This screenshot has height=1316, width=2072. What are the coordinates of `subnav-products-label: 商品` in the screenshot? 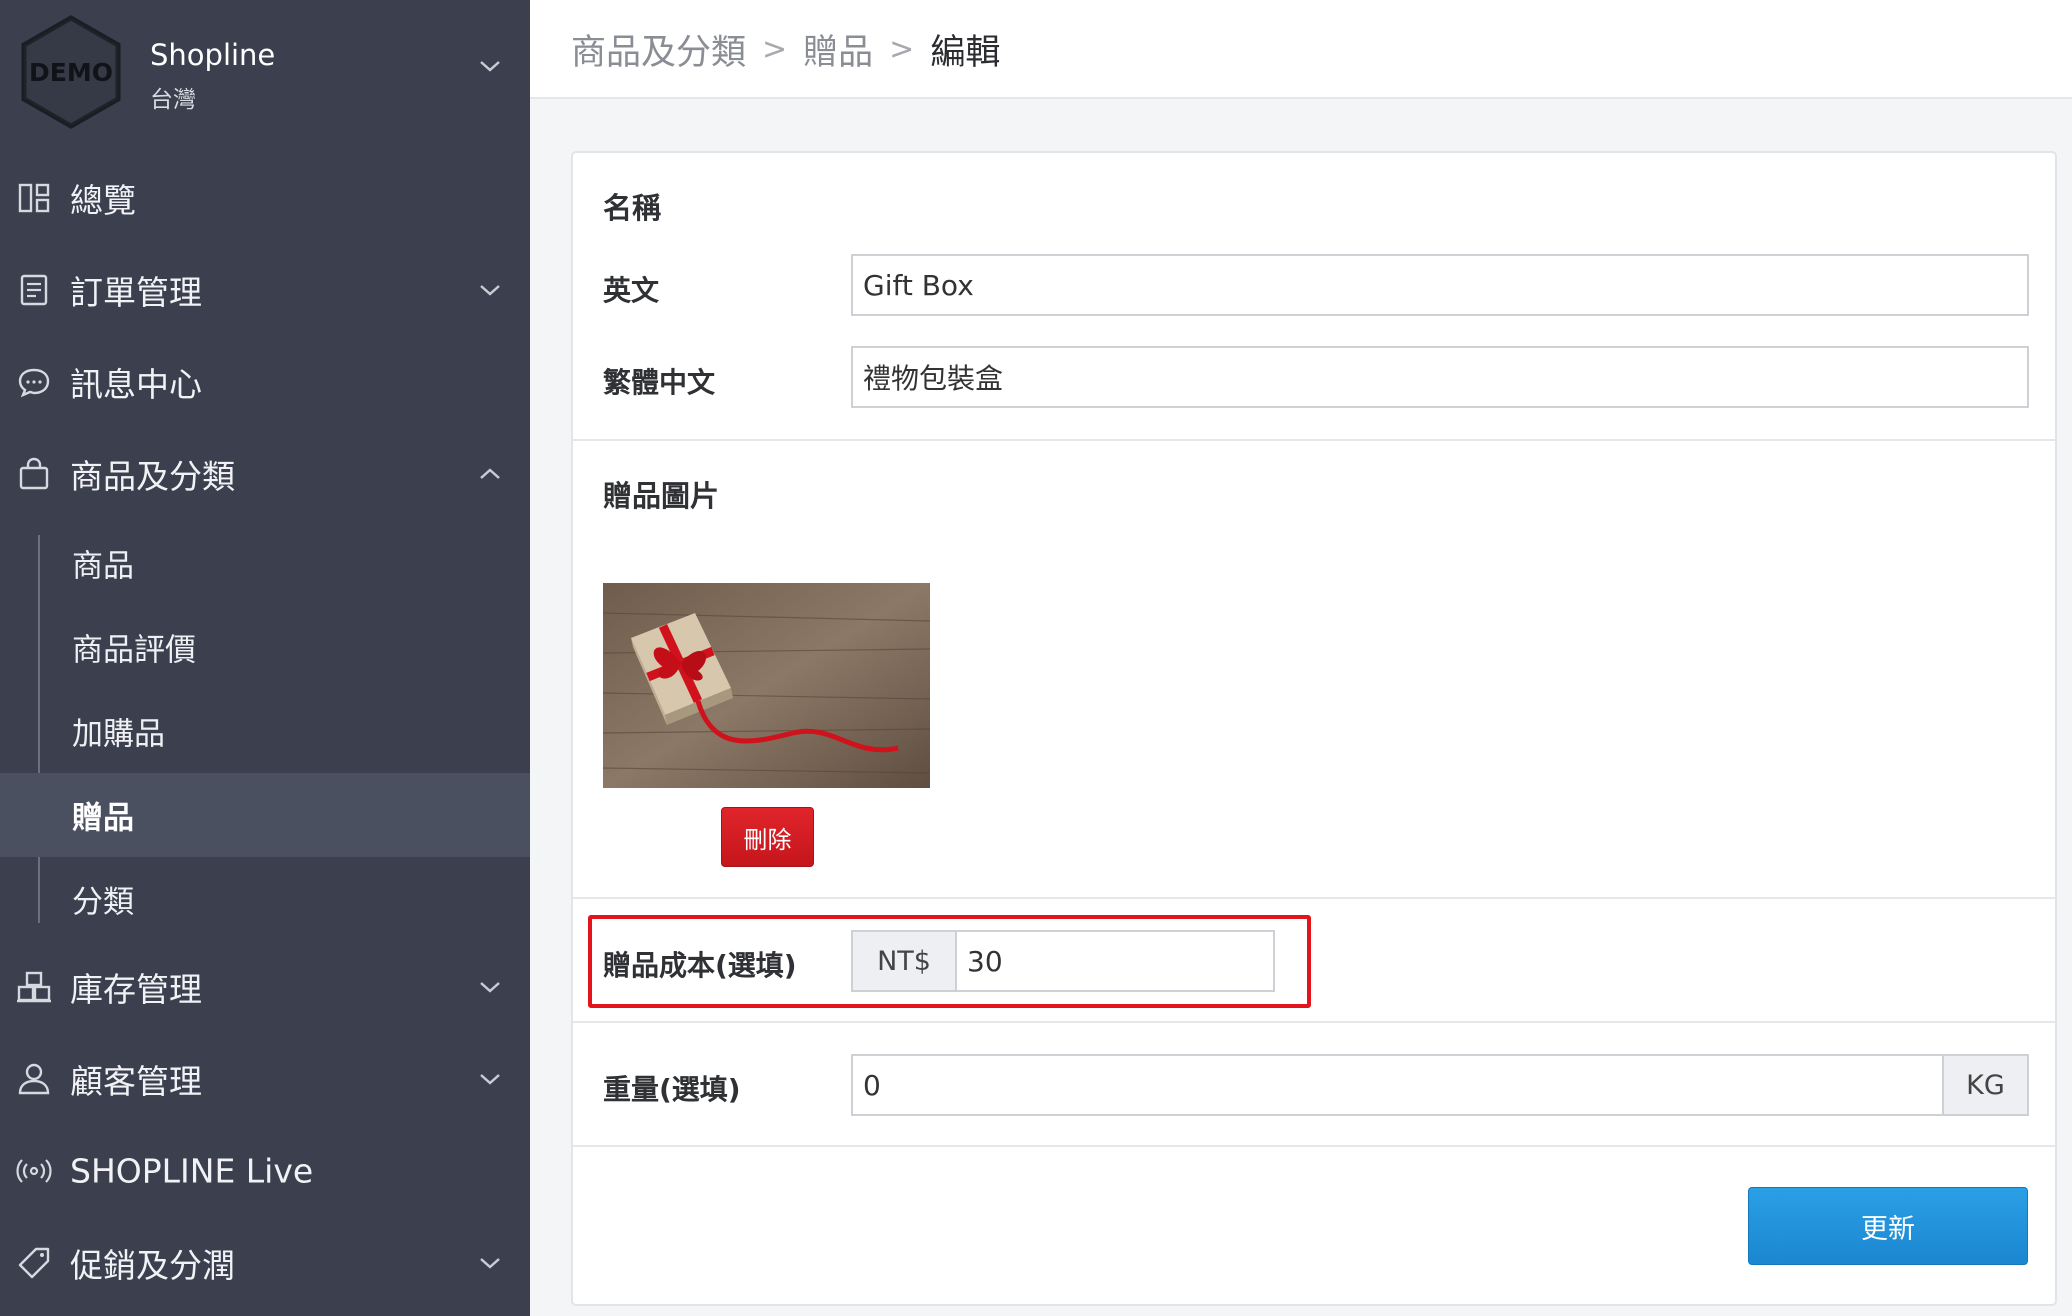 It's located at (103, 566).